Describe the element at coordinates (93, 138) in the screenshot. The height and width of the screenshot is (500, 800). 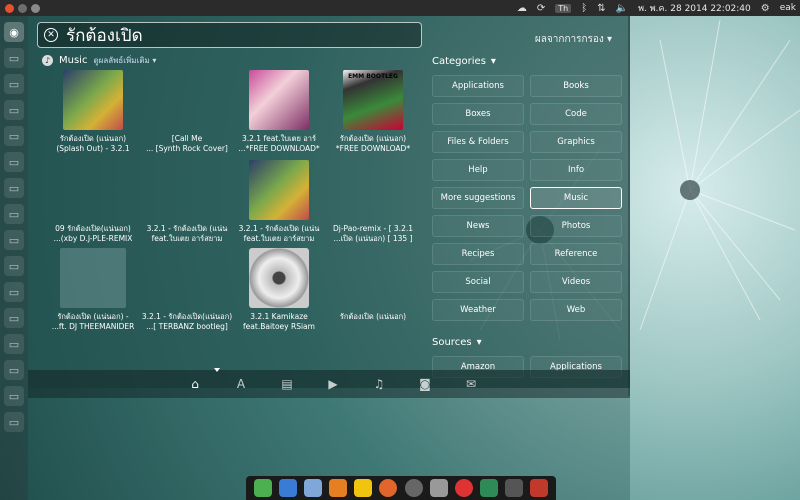
I see `result-title: รักต้องเปิด (แน่นอก)` at that location.